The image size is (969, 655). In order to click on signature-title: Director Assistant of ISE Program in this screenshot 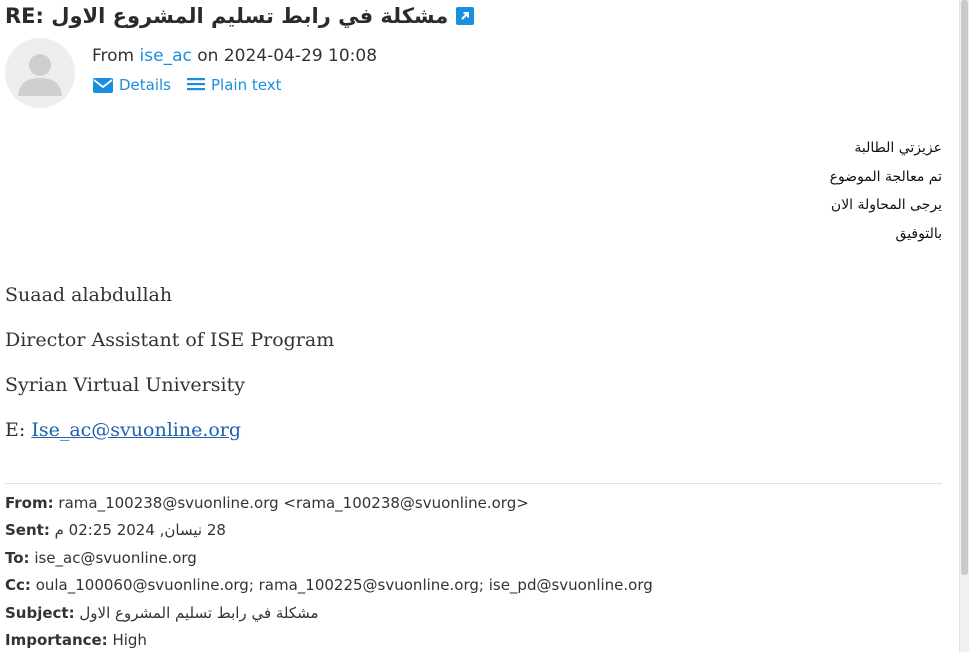, I will do `click(170, 340)`.